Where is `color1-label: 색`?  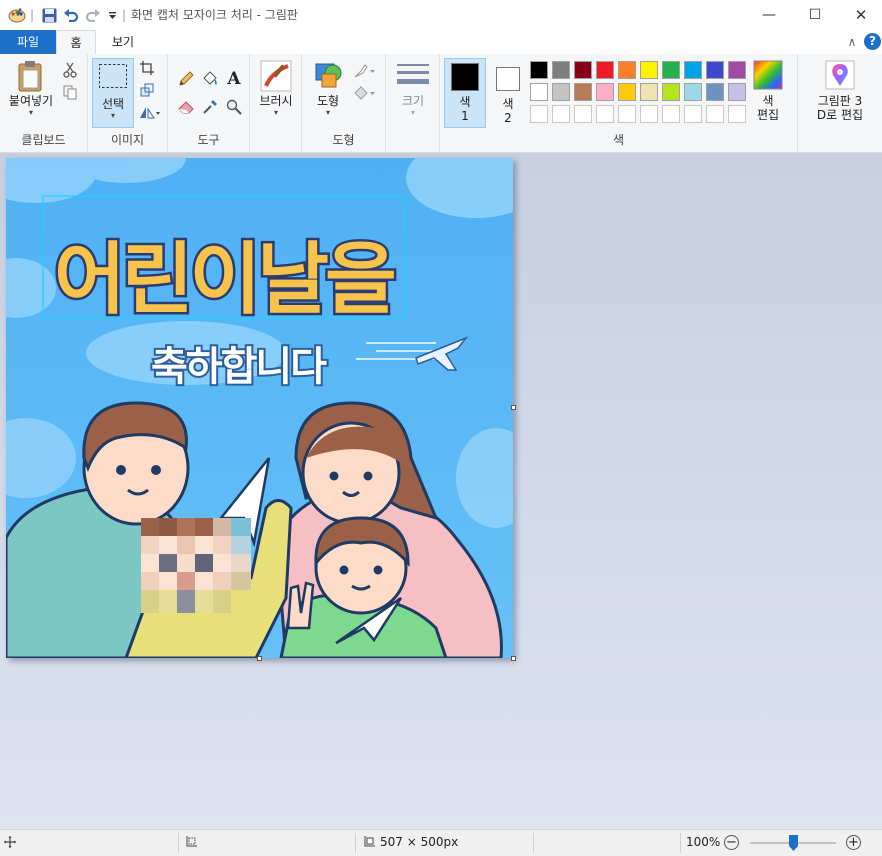
color1-label: 색 is located at coordinates (465, 102).